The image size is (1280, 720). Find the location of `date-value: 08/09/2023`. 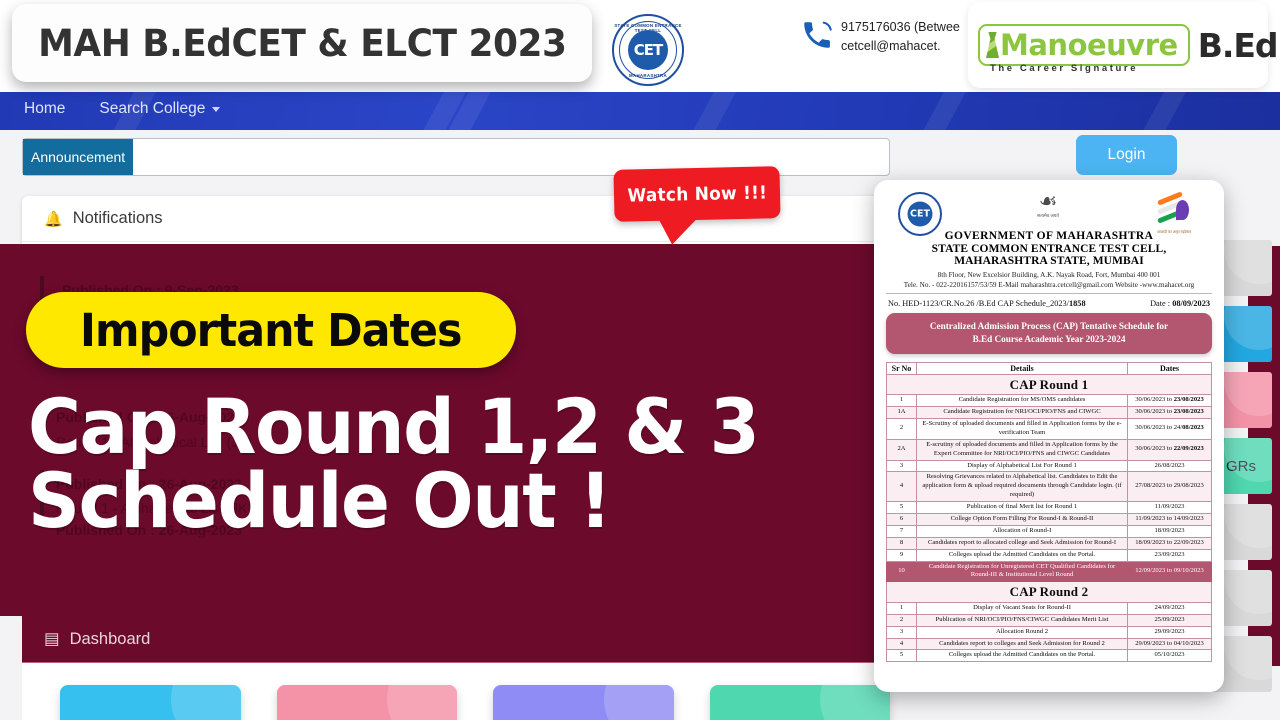

date-value: 08/09/2023 is located at coordinates (1191, 303).